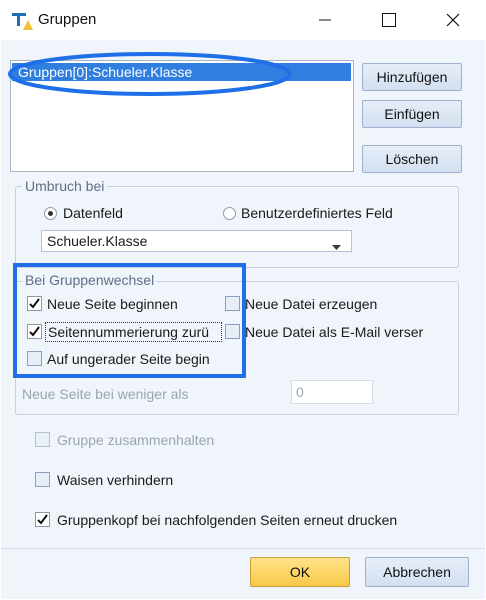 The width and height of the screenshot is (486, 600). Describe the element at coordinates (332, 392) in the screenshot. I see `min-rows-input: 0` at that location.